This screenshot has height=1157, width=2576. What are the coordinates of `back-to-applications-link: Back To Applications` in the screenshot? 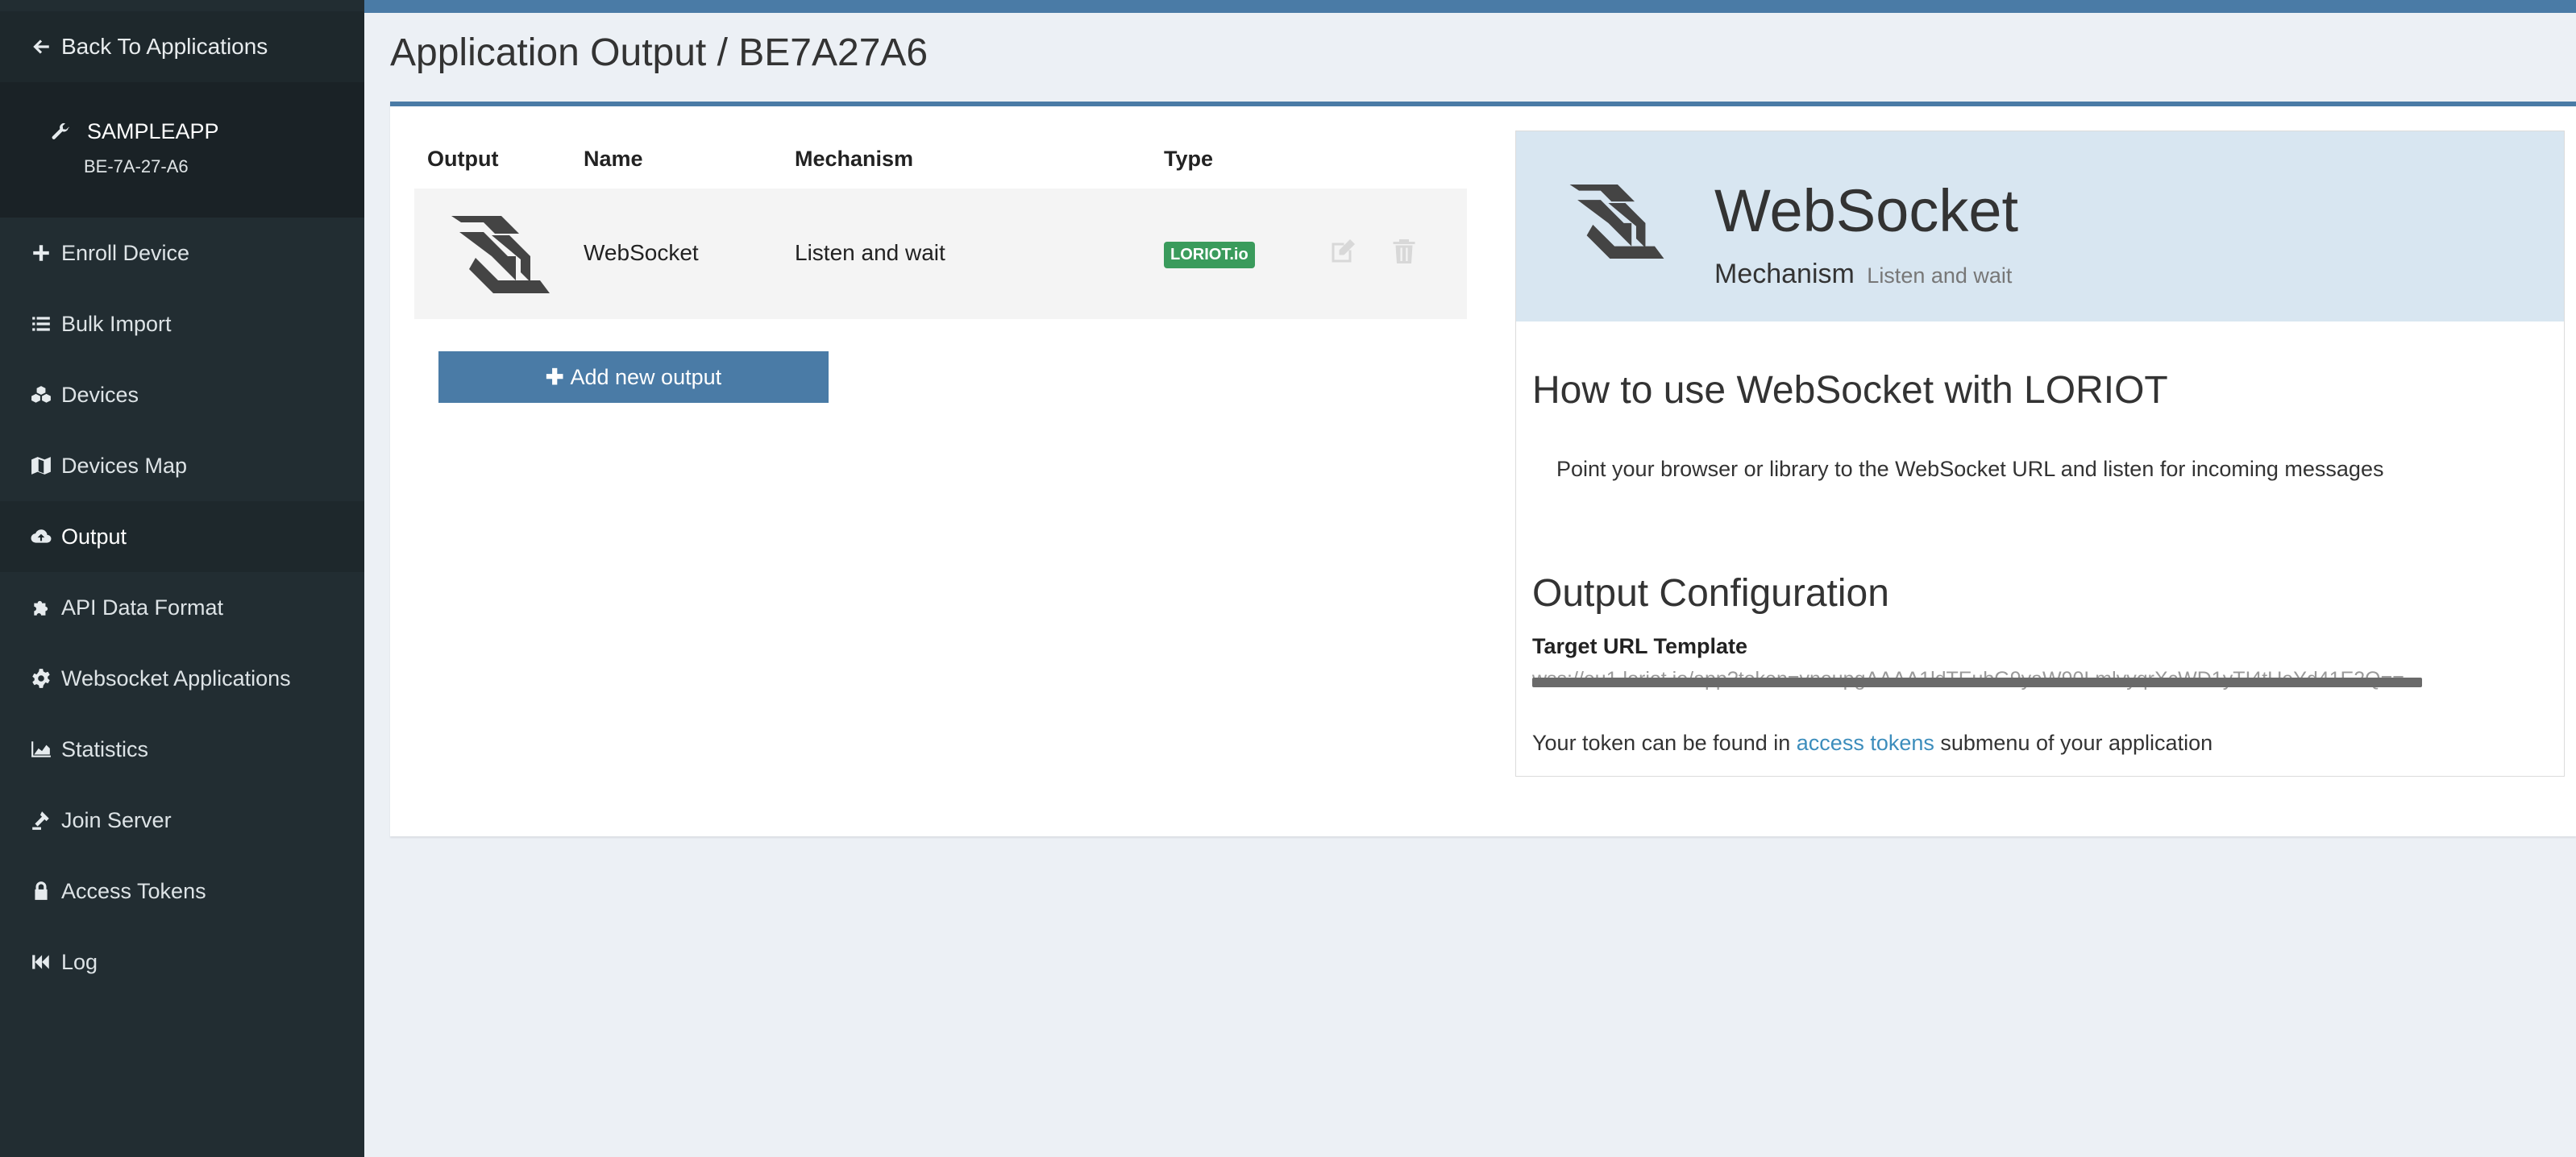 It's located at (182, 46).